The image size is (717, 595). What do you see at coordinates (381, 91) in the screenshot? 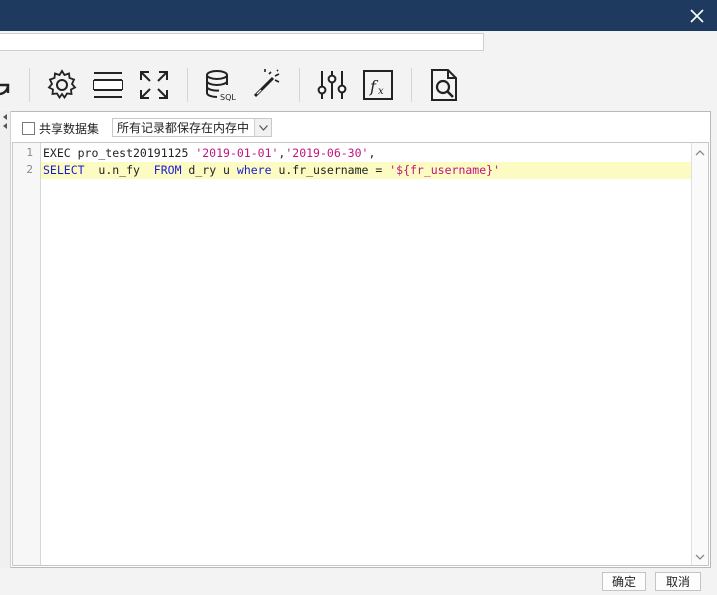
I see `svg-text: x` at bounding box center [381, 91].